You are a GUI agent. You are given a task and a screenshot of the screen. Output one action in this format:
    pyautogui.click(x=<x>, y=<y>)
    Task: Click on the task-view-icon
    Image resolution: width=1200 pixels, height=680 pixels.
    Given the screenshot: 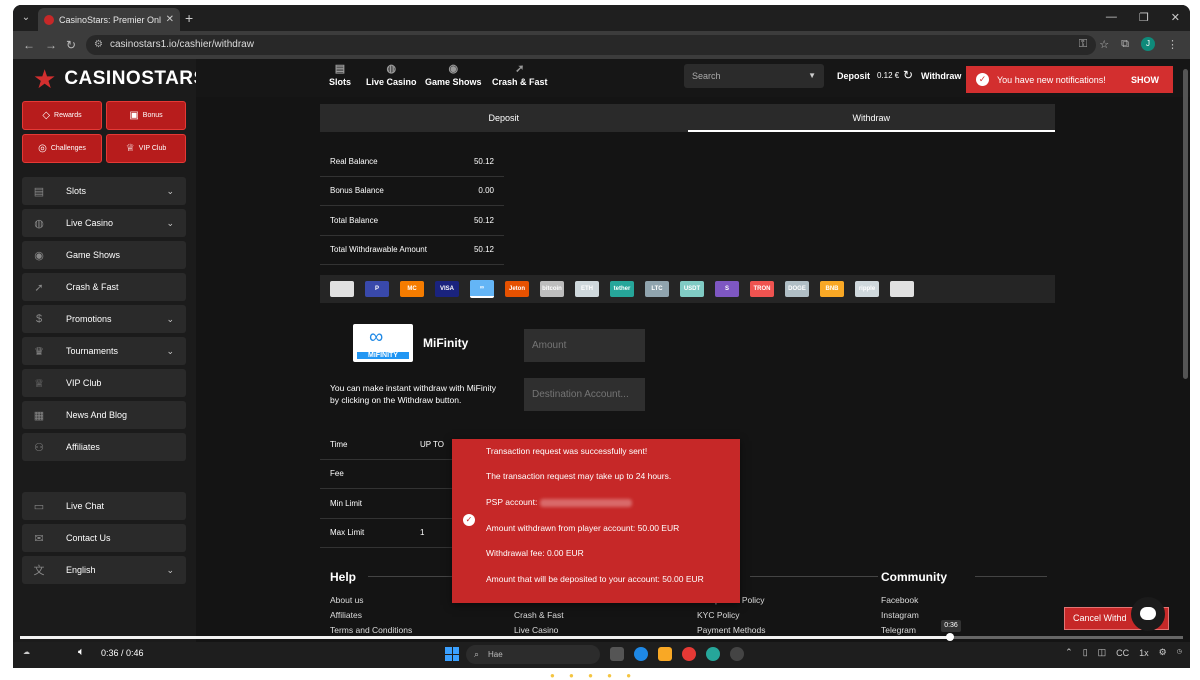 What is the action you would take?
    pyautogui.click(x=617, y=654)
    